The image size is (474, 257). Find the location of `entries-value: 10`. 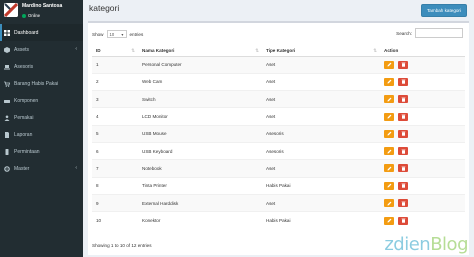

entries-value: 10 is located at coordinates (112, 34).